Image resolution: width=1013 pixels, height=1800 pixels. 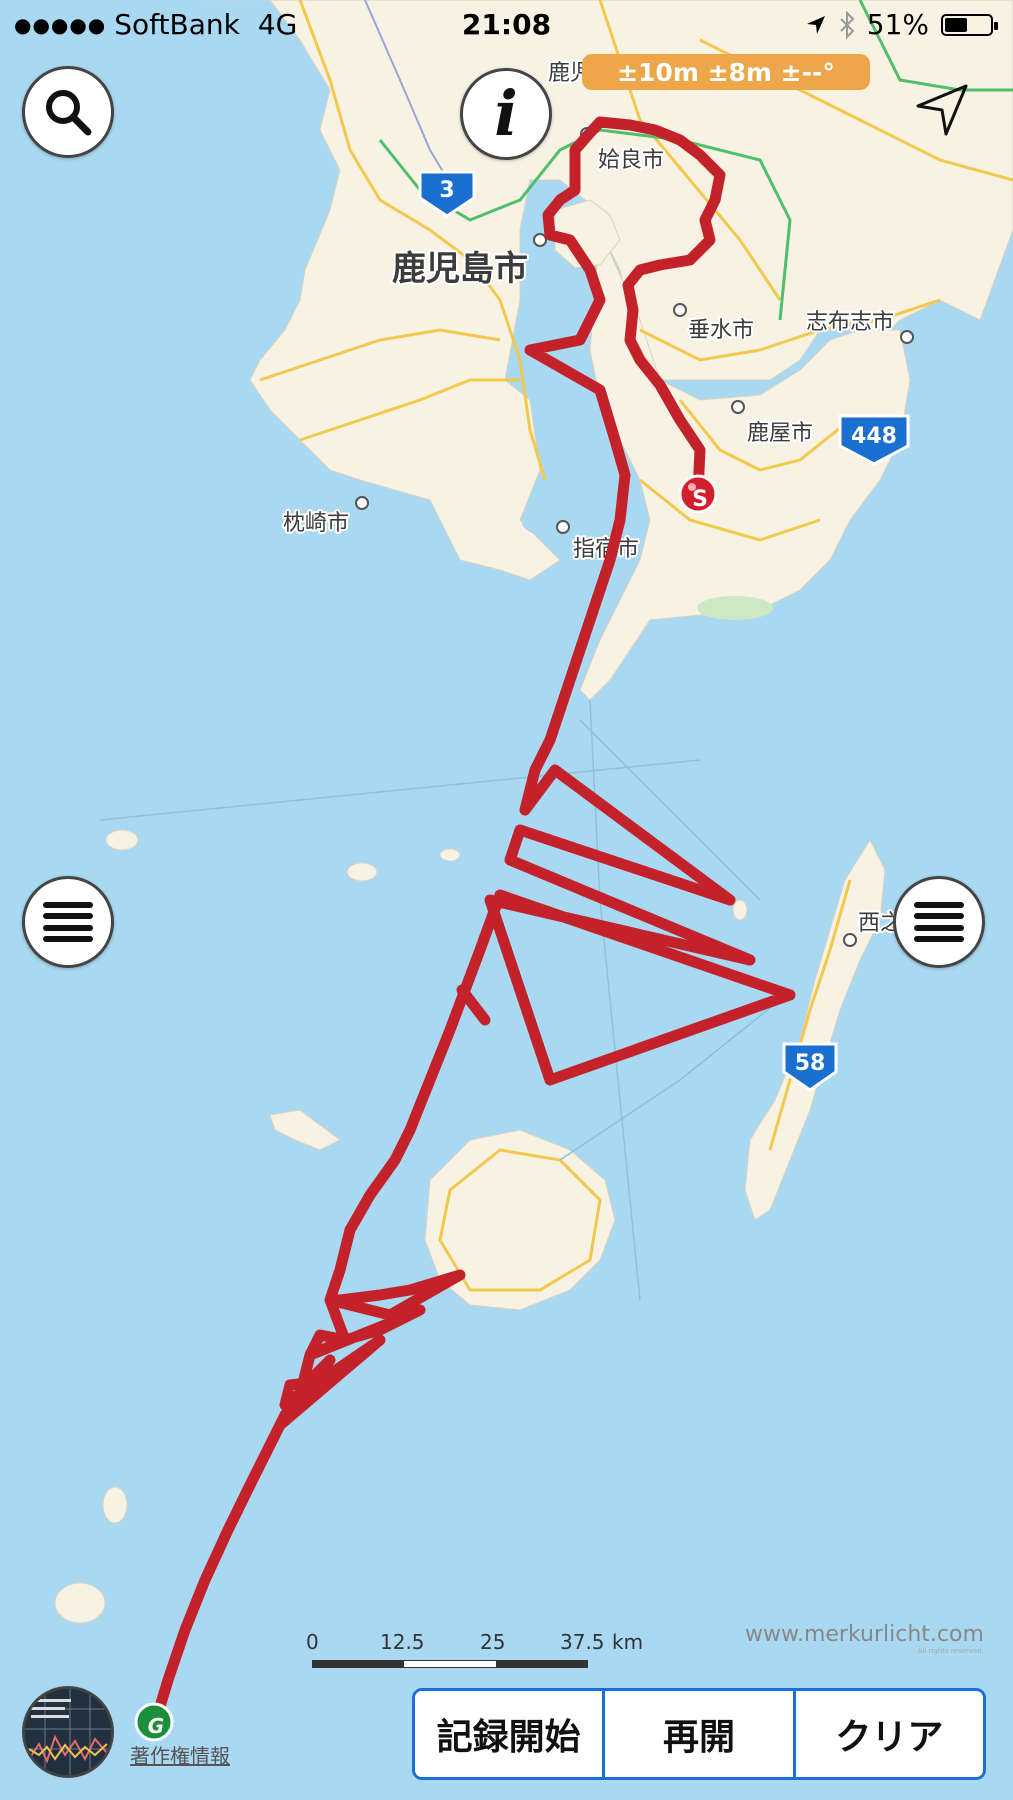 I want to click on chart-thumbnail-icon, so click(x=68, y=1732).